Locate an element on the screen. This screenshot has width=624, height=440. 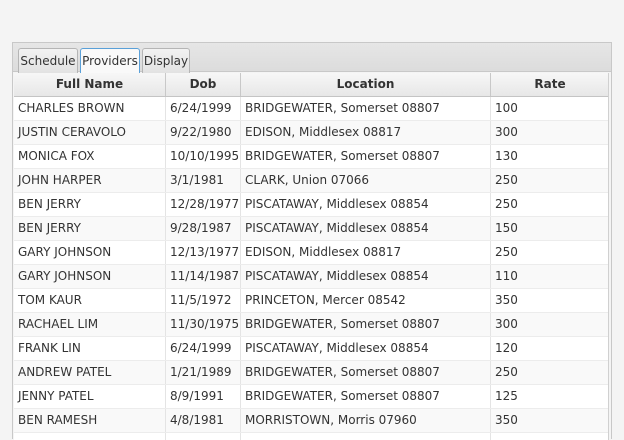
table-header: Full Name Dob Location Rate is located at coordinates (311, 85).